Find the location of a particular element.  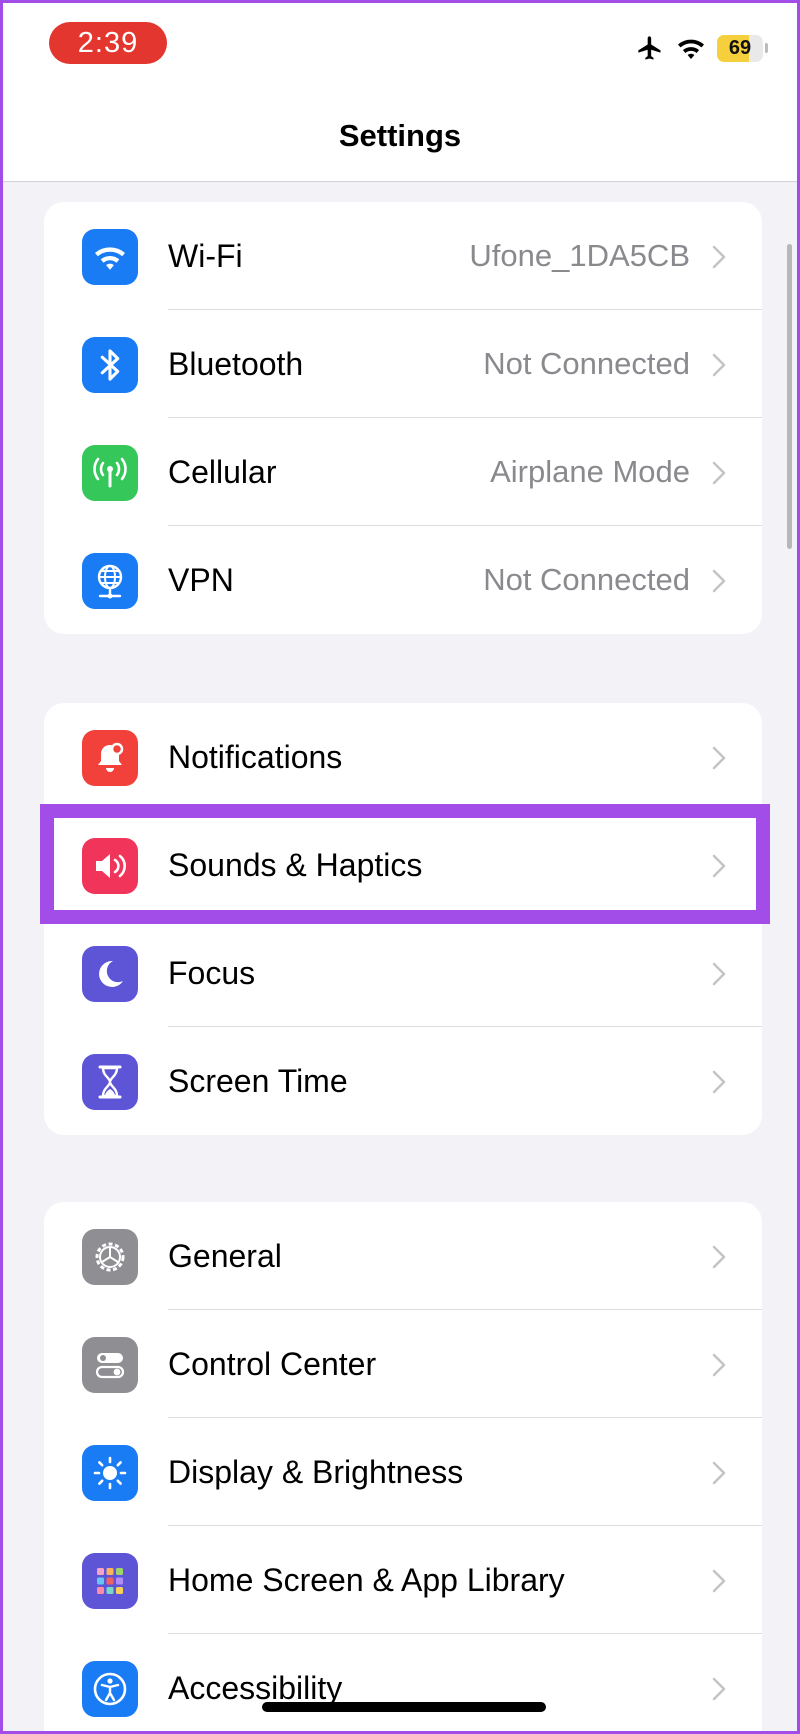

settings-row-label: Sounds & Haptics is located at coordinates (295, 864).